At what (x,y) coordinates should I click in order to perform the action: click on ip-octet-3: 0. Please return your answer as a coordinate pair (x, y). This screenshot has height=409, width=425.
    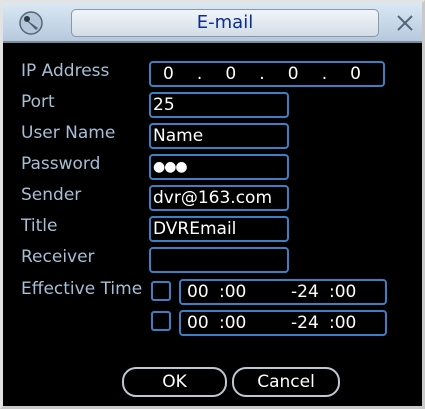
    Looking at the image, I should click on (293, 74).